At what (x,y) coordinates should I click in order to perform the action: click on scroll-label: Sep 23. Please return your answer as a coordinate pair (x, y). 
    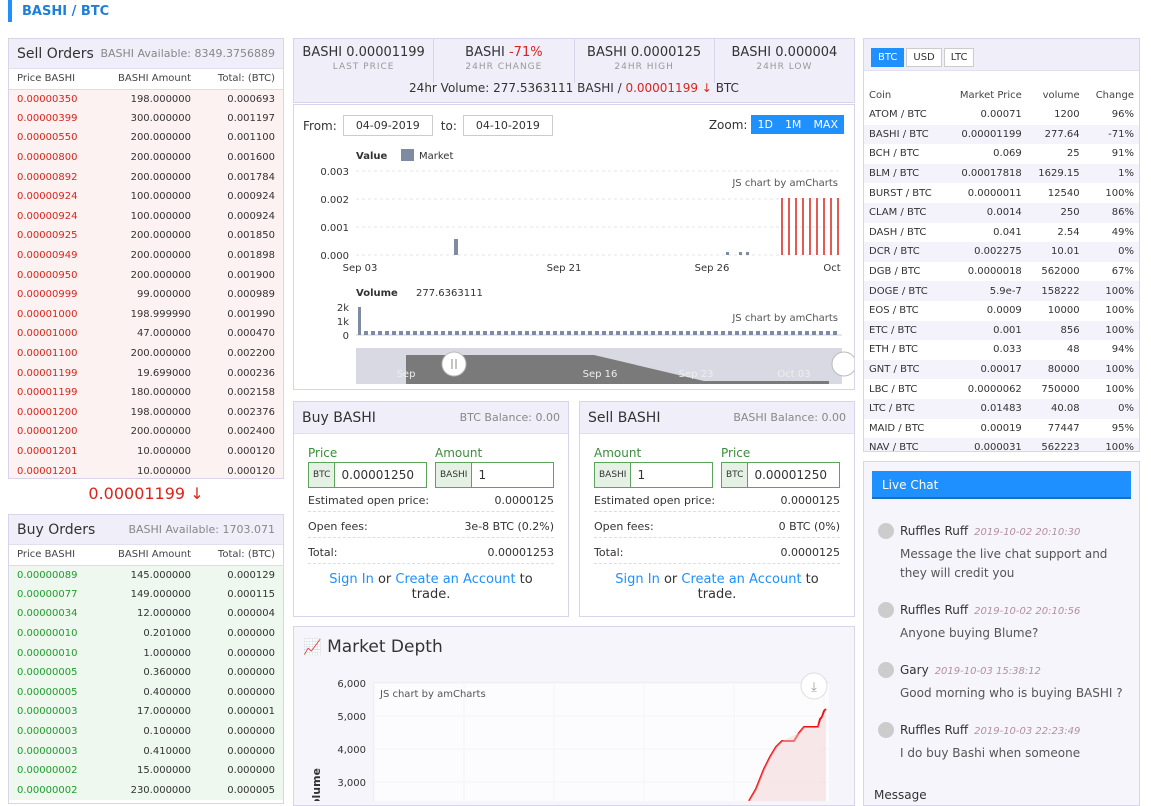
    Looking at the image, I should click on (696, 374).